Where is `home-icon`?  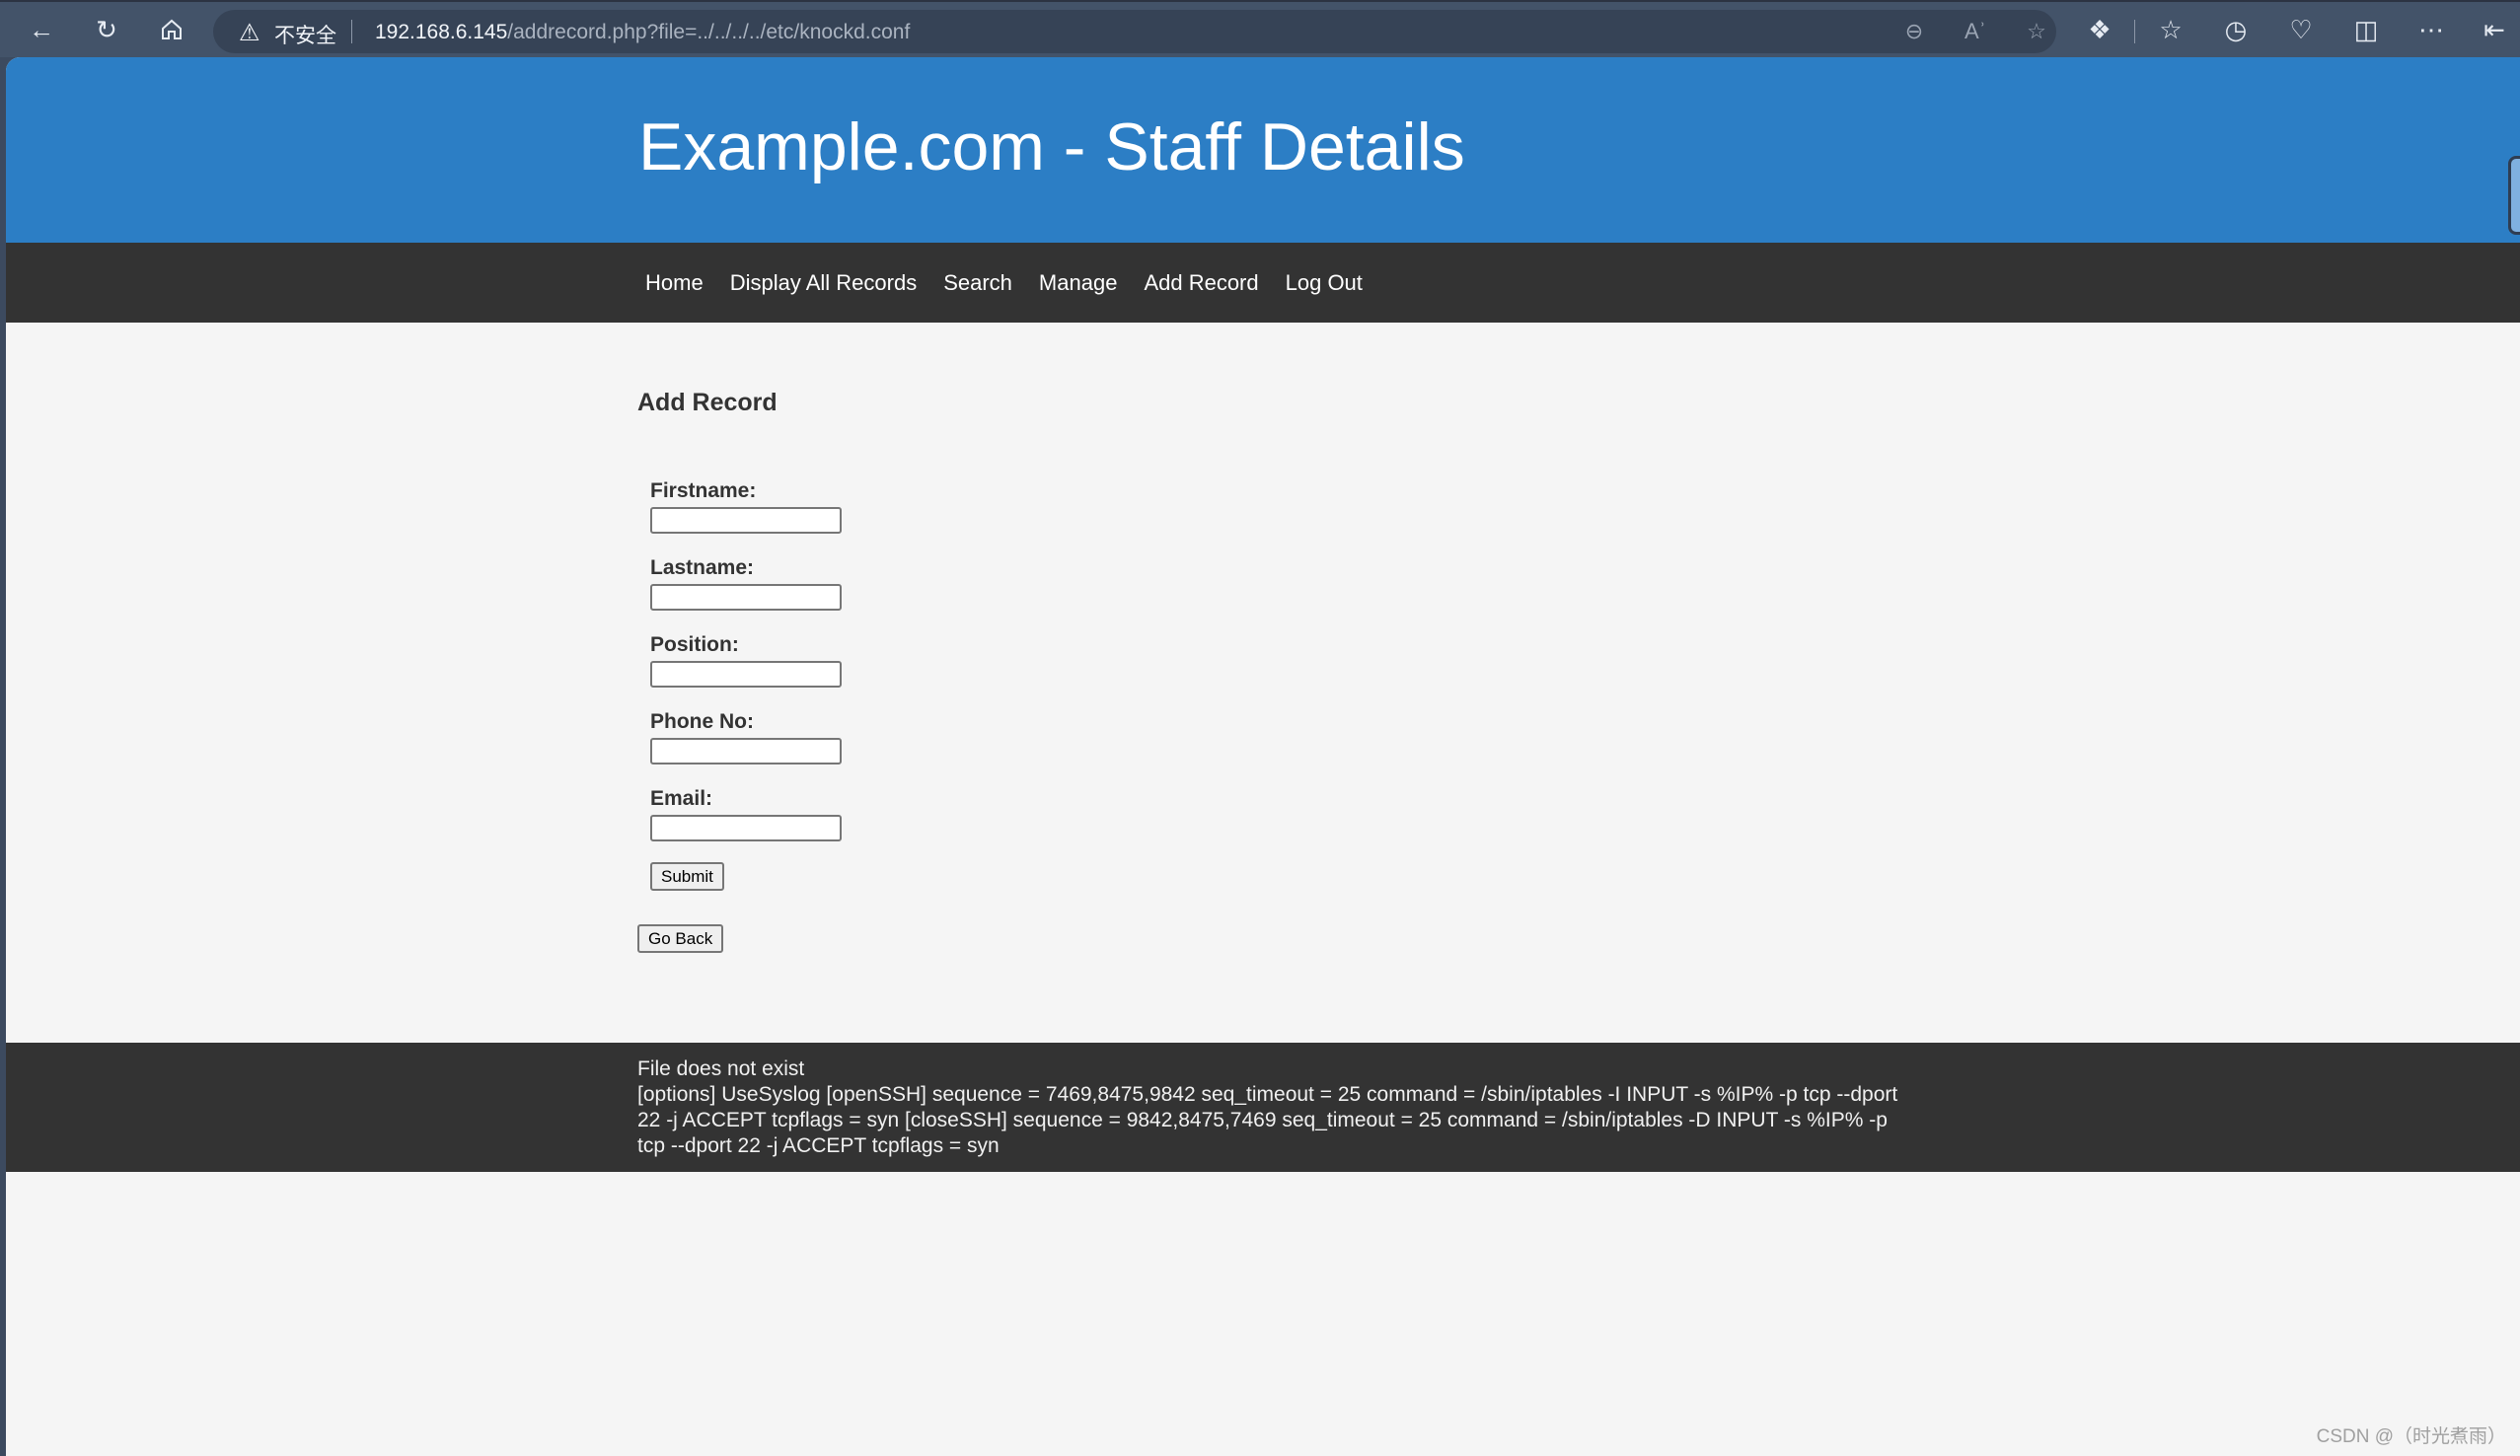
home-icon is located at coordinates (171, 29).